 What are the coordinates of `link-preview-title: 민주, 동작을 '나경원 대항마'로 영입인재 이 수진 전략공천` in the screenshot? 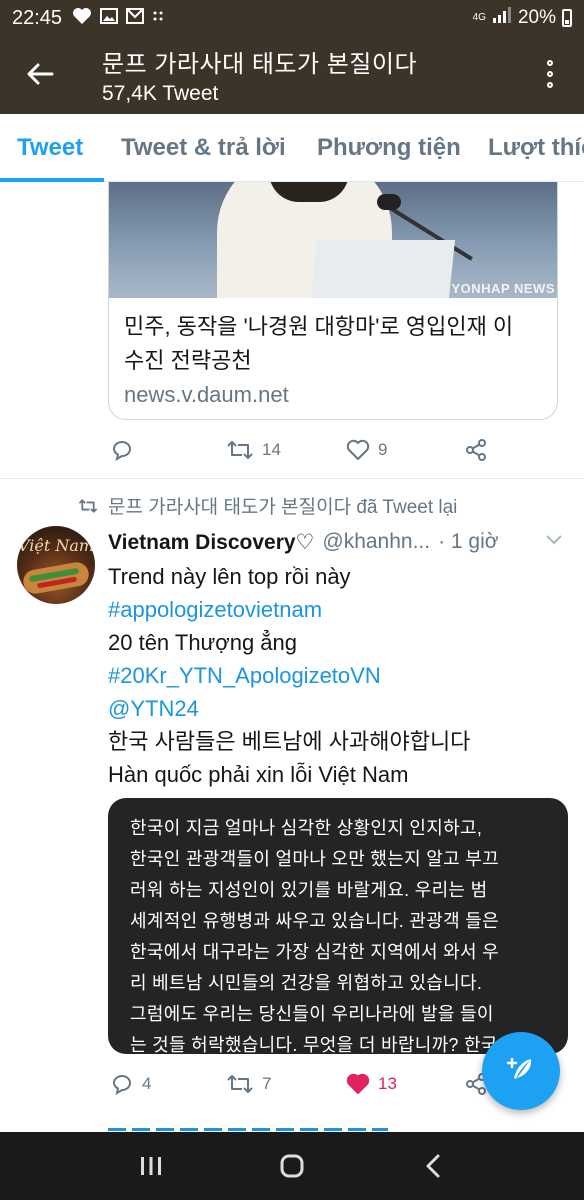 It's located at (336, 344).